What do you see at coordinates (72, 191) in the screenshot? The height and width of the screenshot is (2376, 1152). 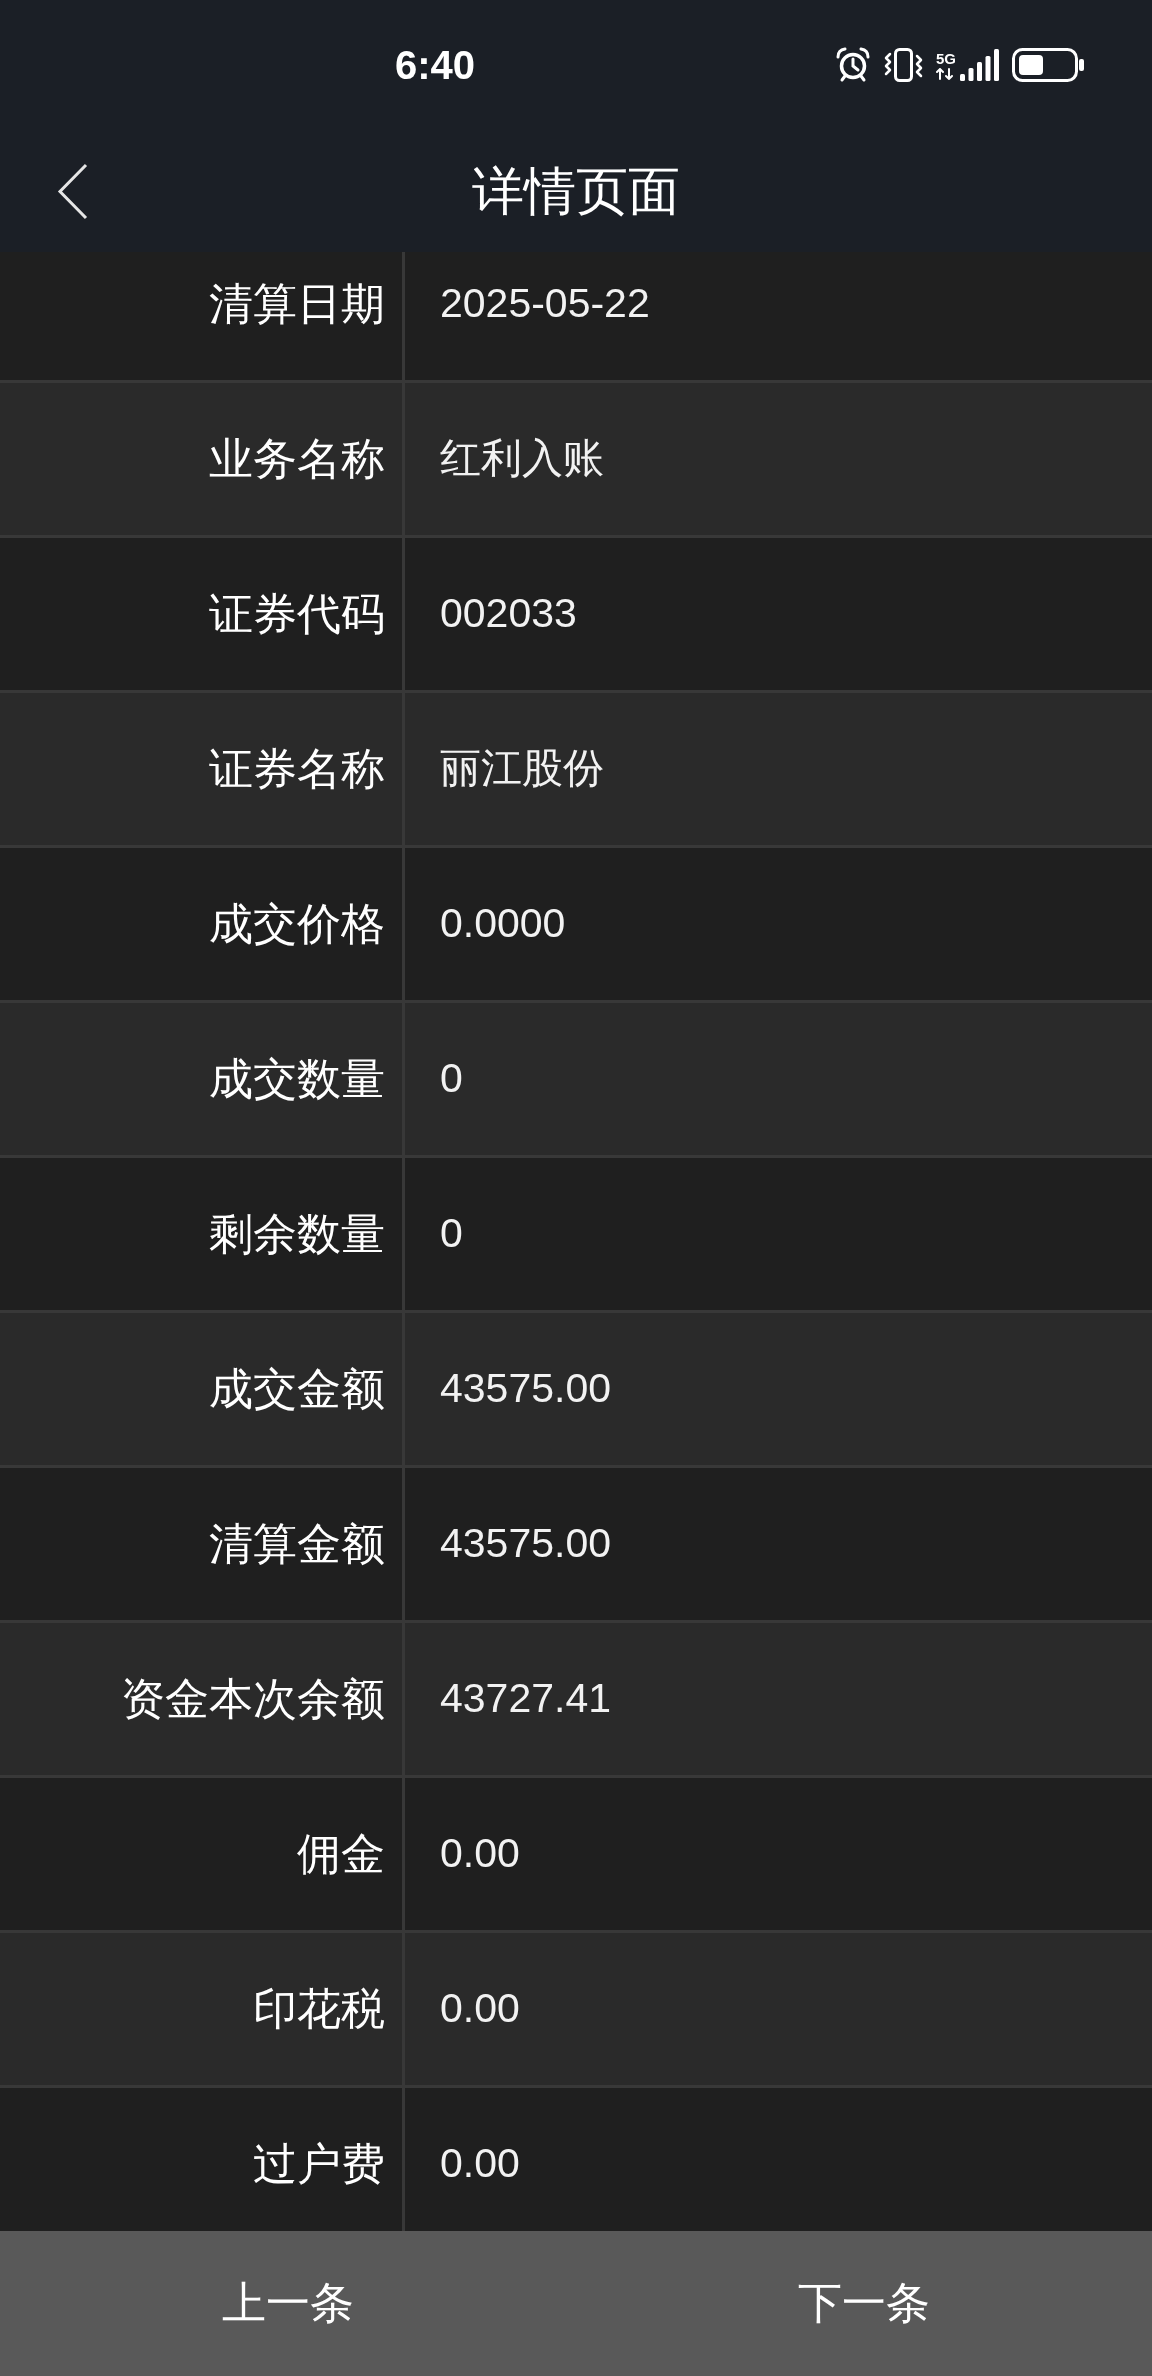 I see `chevron-left-icon` at bounding box center [72, 191].